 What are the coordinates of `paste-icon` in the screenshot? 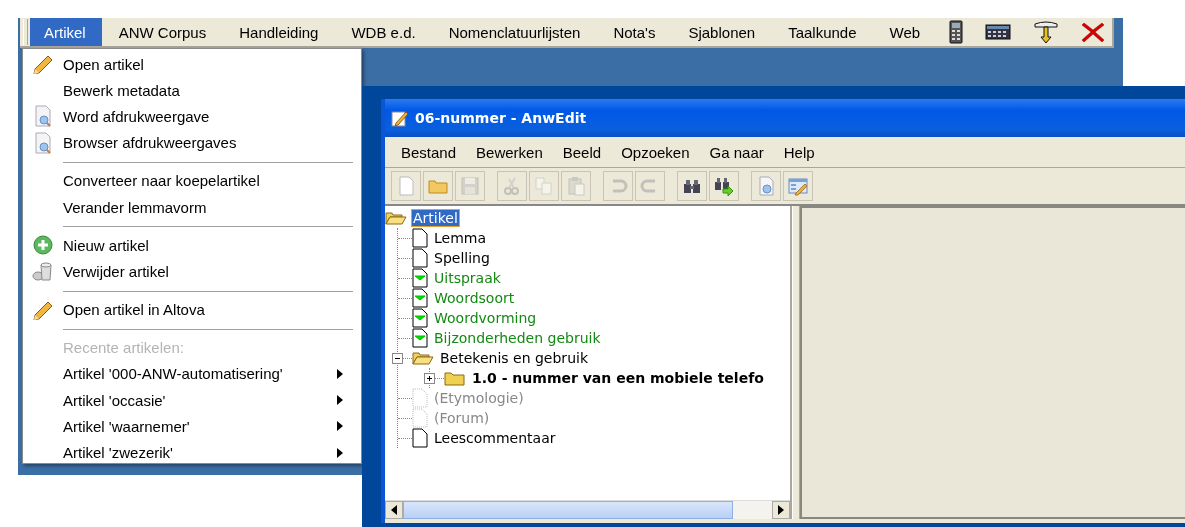 It's located at (576, 186).